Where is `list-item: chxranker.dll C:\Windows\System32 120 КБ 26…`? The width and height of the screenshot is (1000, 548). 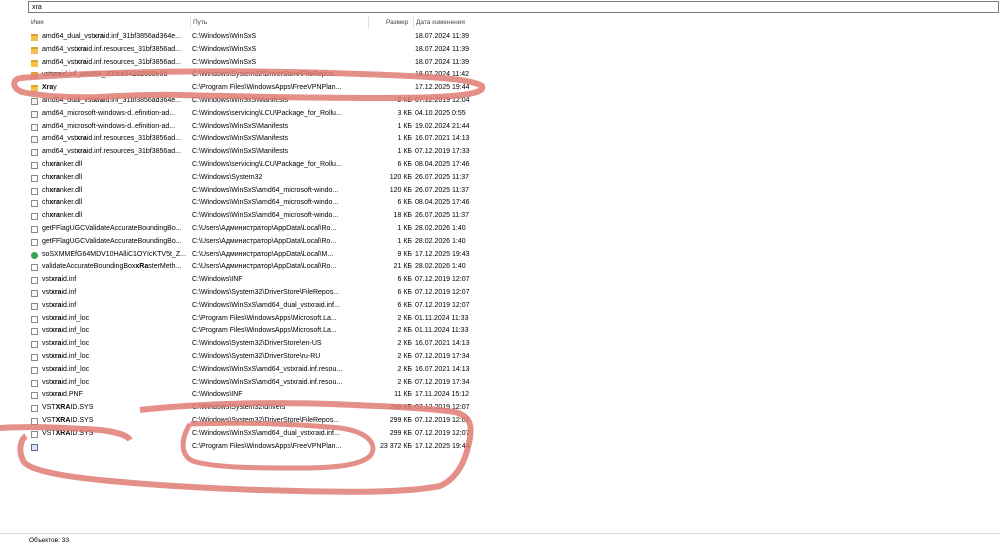 list-item: chxranker.dll C:\Windows\System32 120 КБ 26… is located at coordinates (288, 178).